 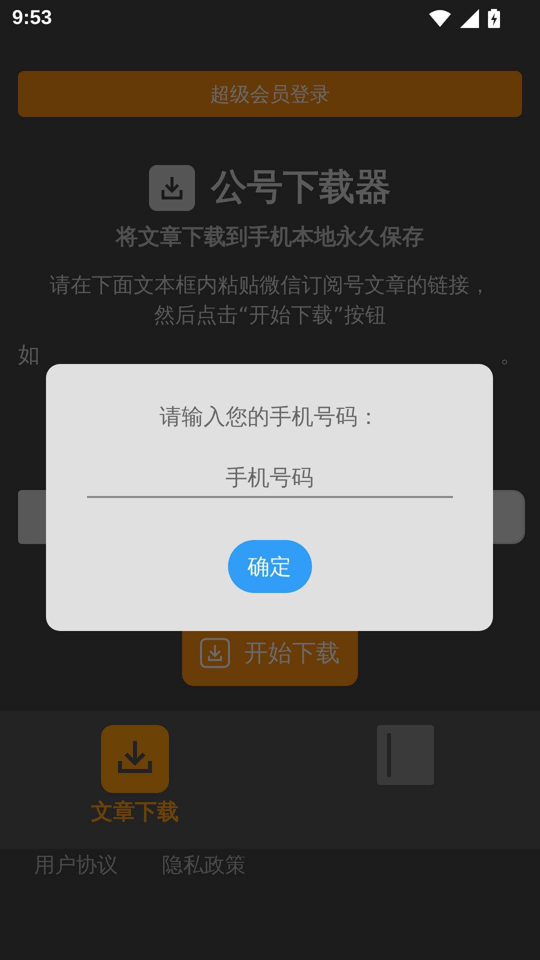 I want to click on confirm-button: 确定, so click(x=270, y=566).